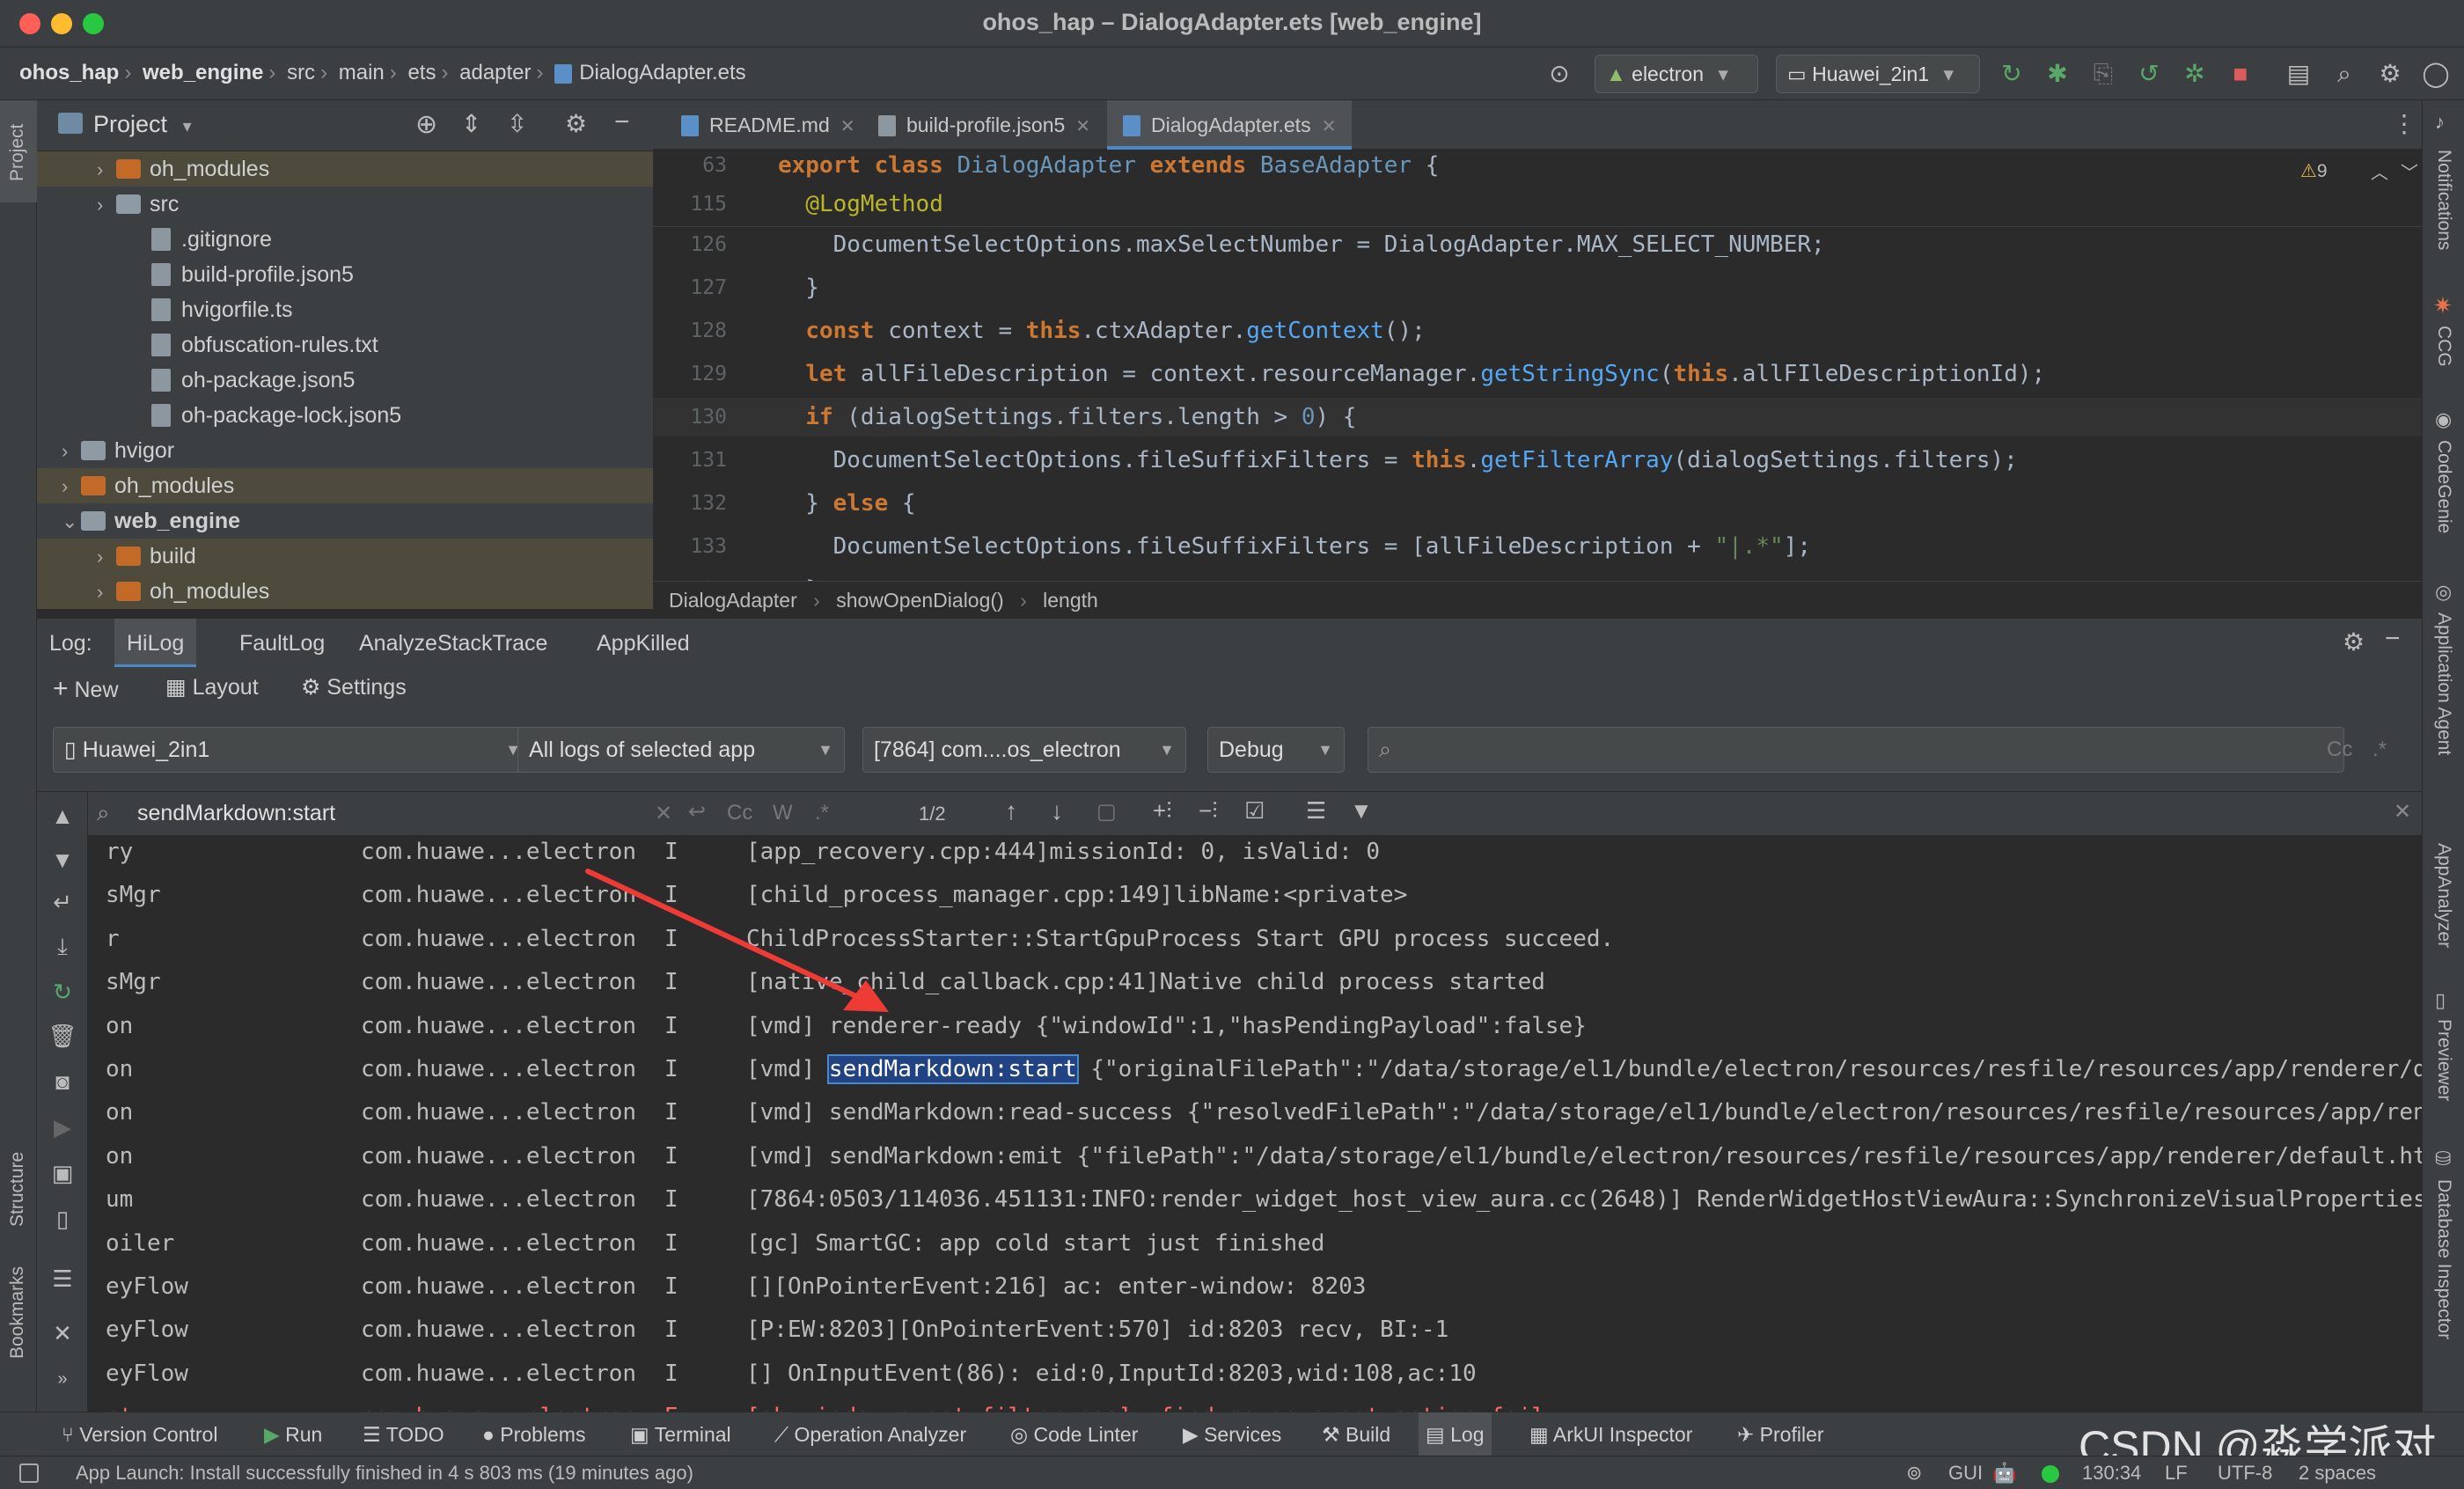  What do you see at coordinates (492, 1434) in the screenshot?
I see `tool-window-icon: ●` at bounding box center [492, 1434].